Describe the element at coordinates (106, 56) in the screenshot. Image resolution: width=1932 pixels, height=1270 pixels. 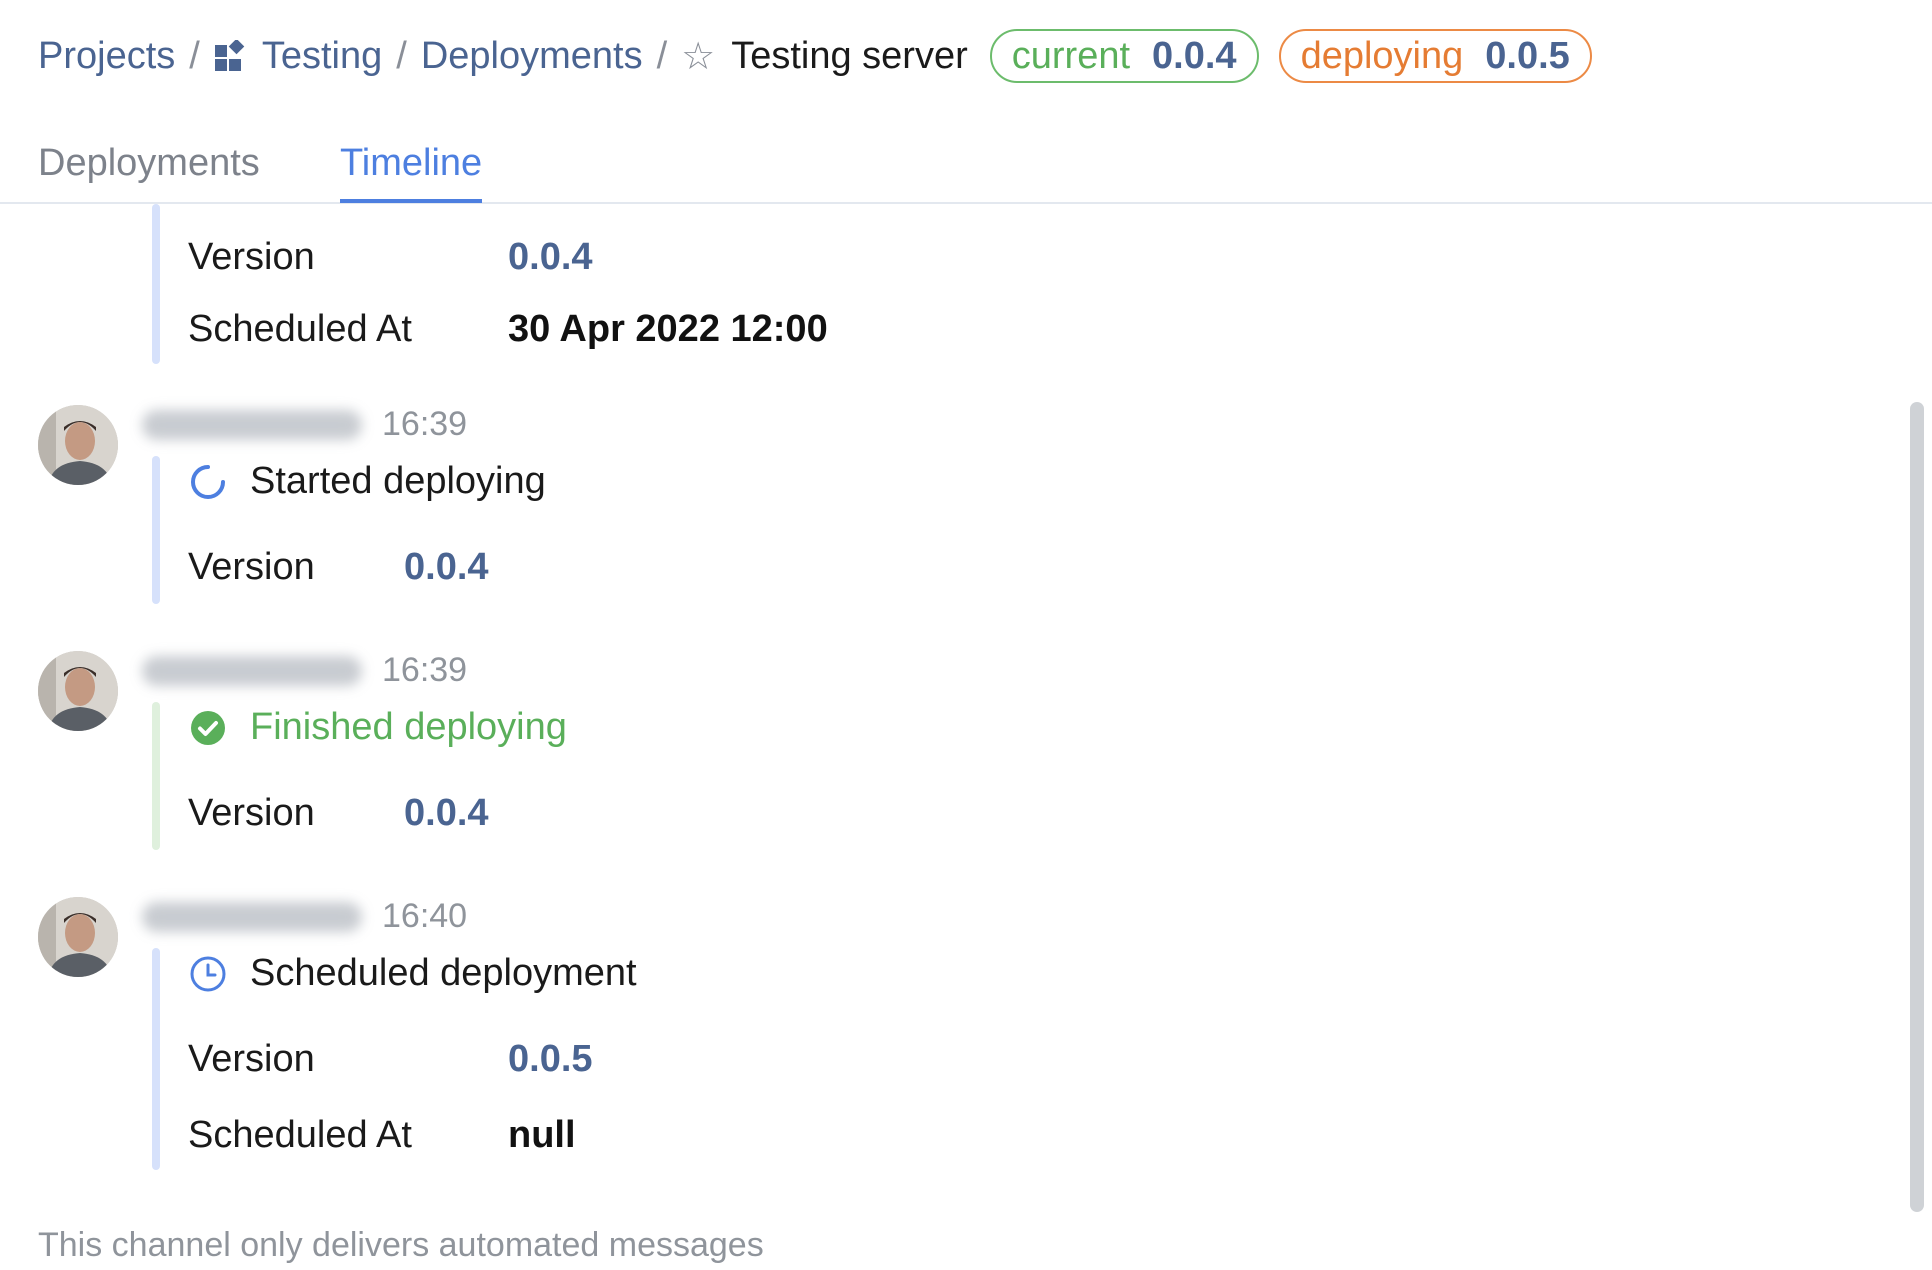
I see `breadcrumb-projects-link: Projects` at that location.